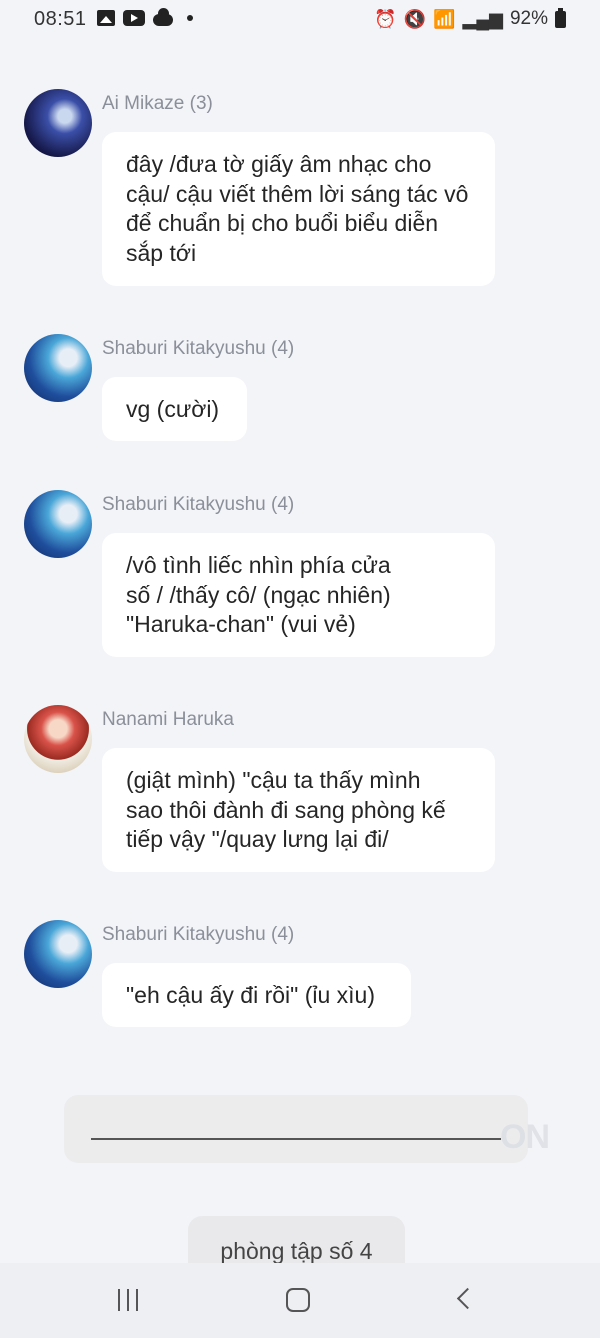  What do you see at coordinates (528, 18) in the screenshot?
I see `battery-percent: 92%` at bounding box center [528, 18].